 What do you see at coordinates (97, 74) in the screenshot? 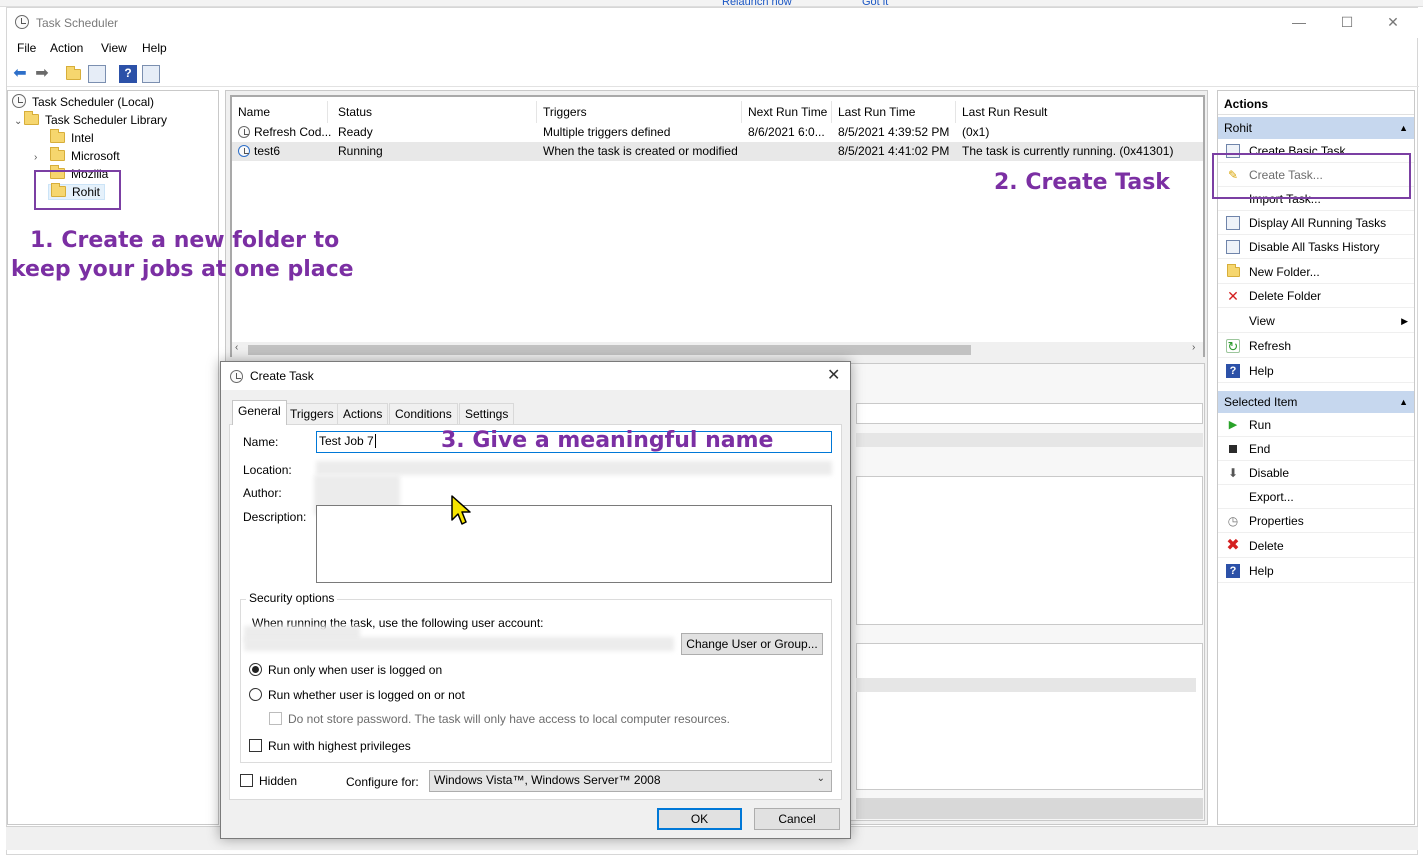
I see `show-hide-console-tree-icon` at bounding box center [97, 74].